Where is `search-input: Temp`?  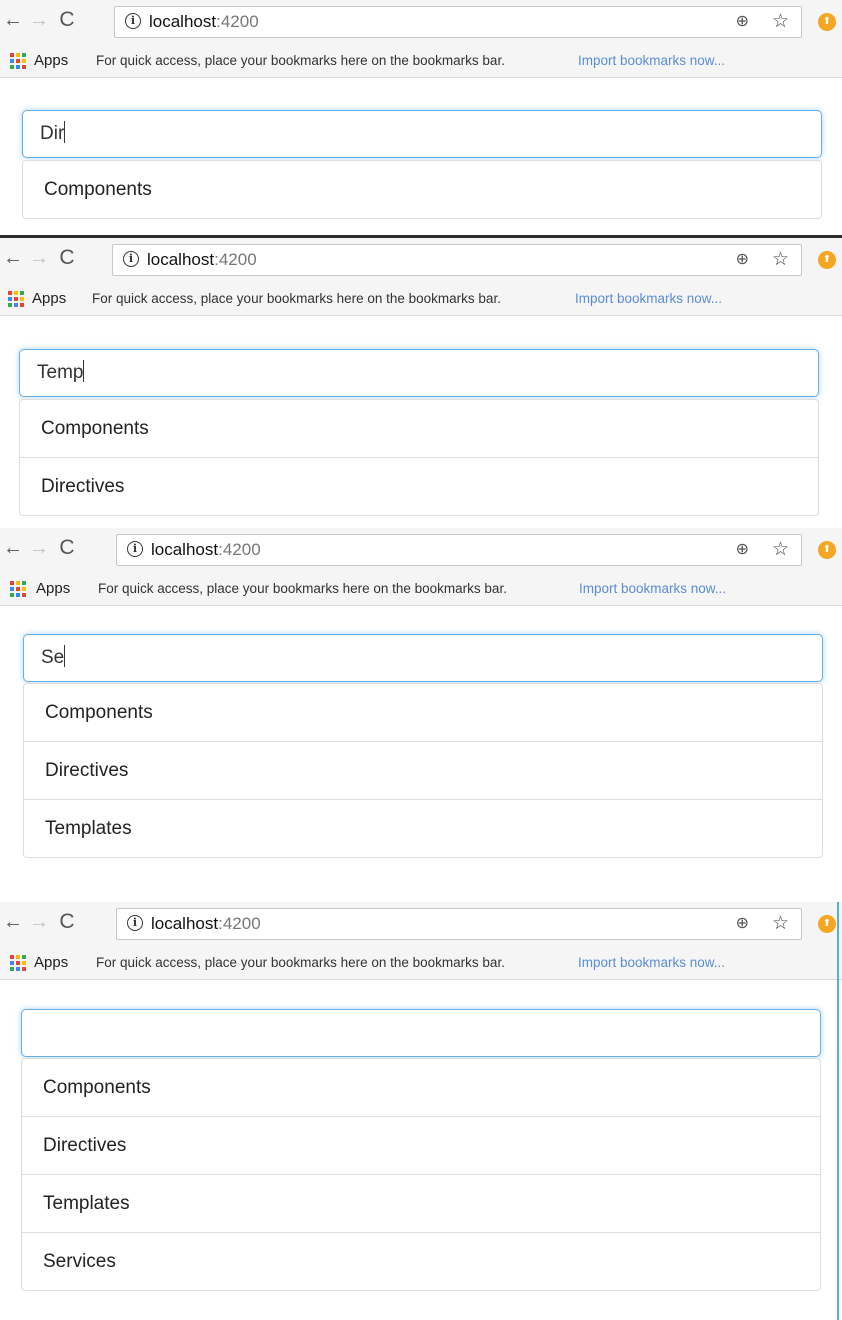
search-input: Temp is located at coordinates (419, 373).